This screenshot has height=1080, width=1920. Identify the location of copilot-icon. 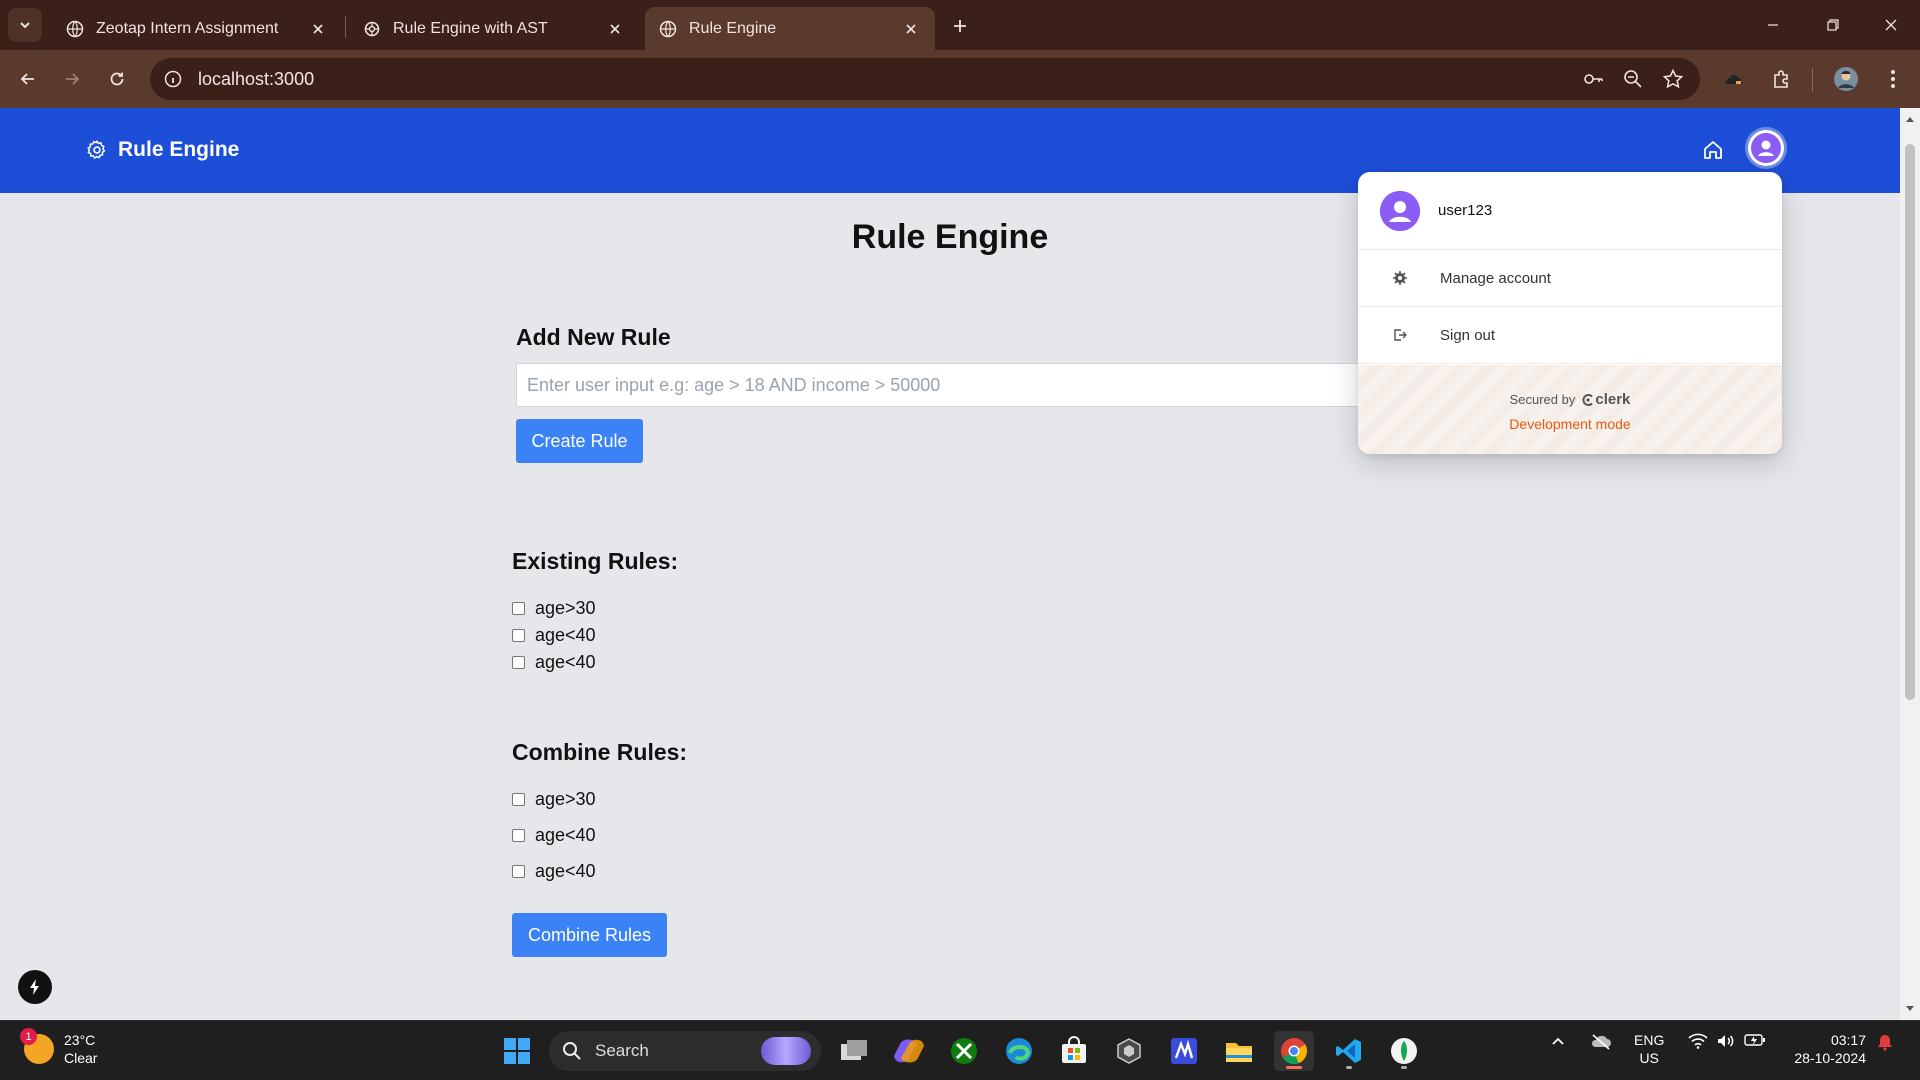
(909, 1051).